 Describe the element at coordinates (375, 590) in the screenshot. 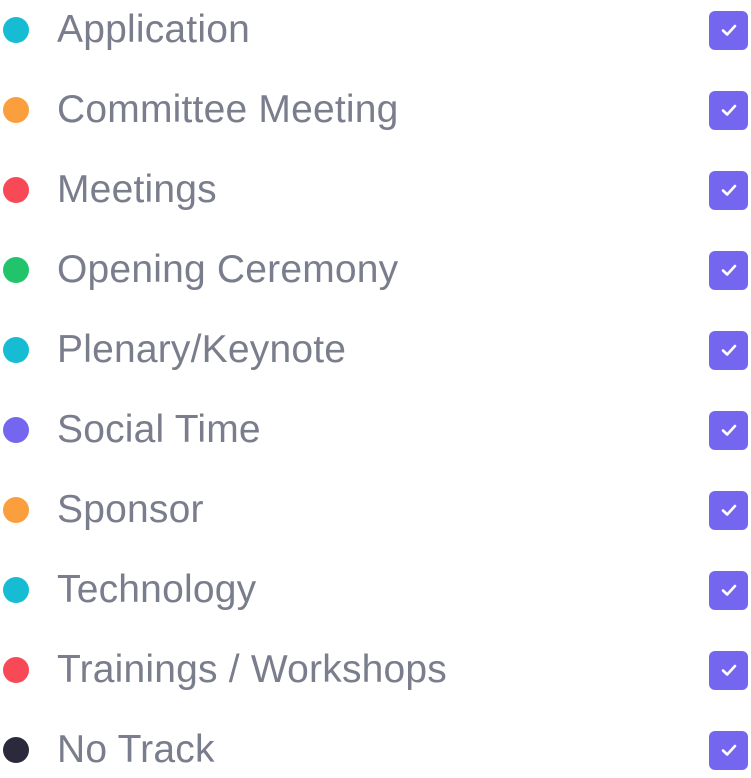

I see `track-row-technology: Technology` at that location.